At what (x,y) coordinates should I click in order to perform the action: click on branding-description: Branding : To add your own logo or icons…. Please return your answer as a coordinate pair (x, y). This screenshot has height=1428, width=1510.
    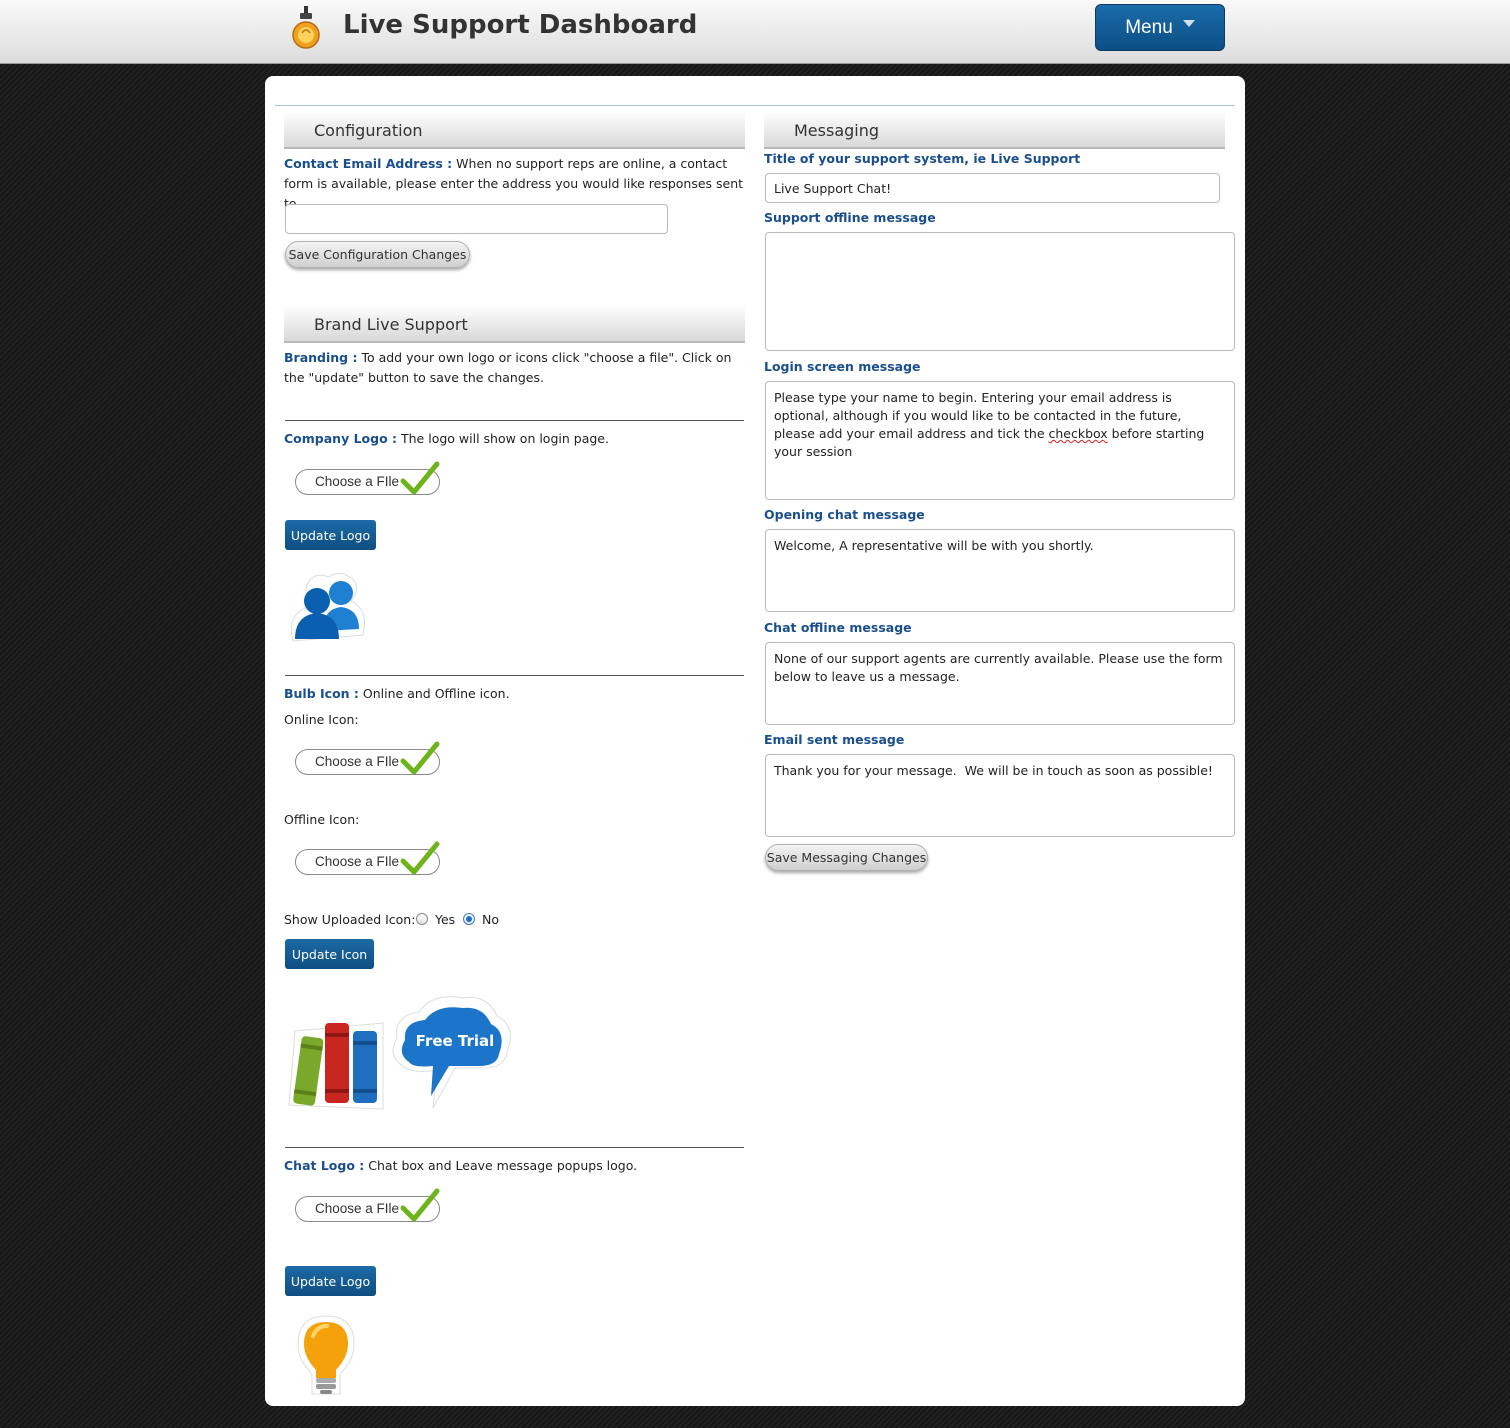
    Looking at the image, I should click on (514, 368).